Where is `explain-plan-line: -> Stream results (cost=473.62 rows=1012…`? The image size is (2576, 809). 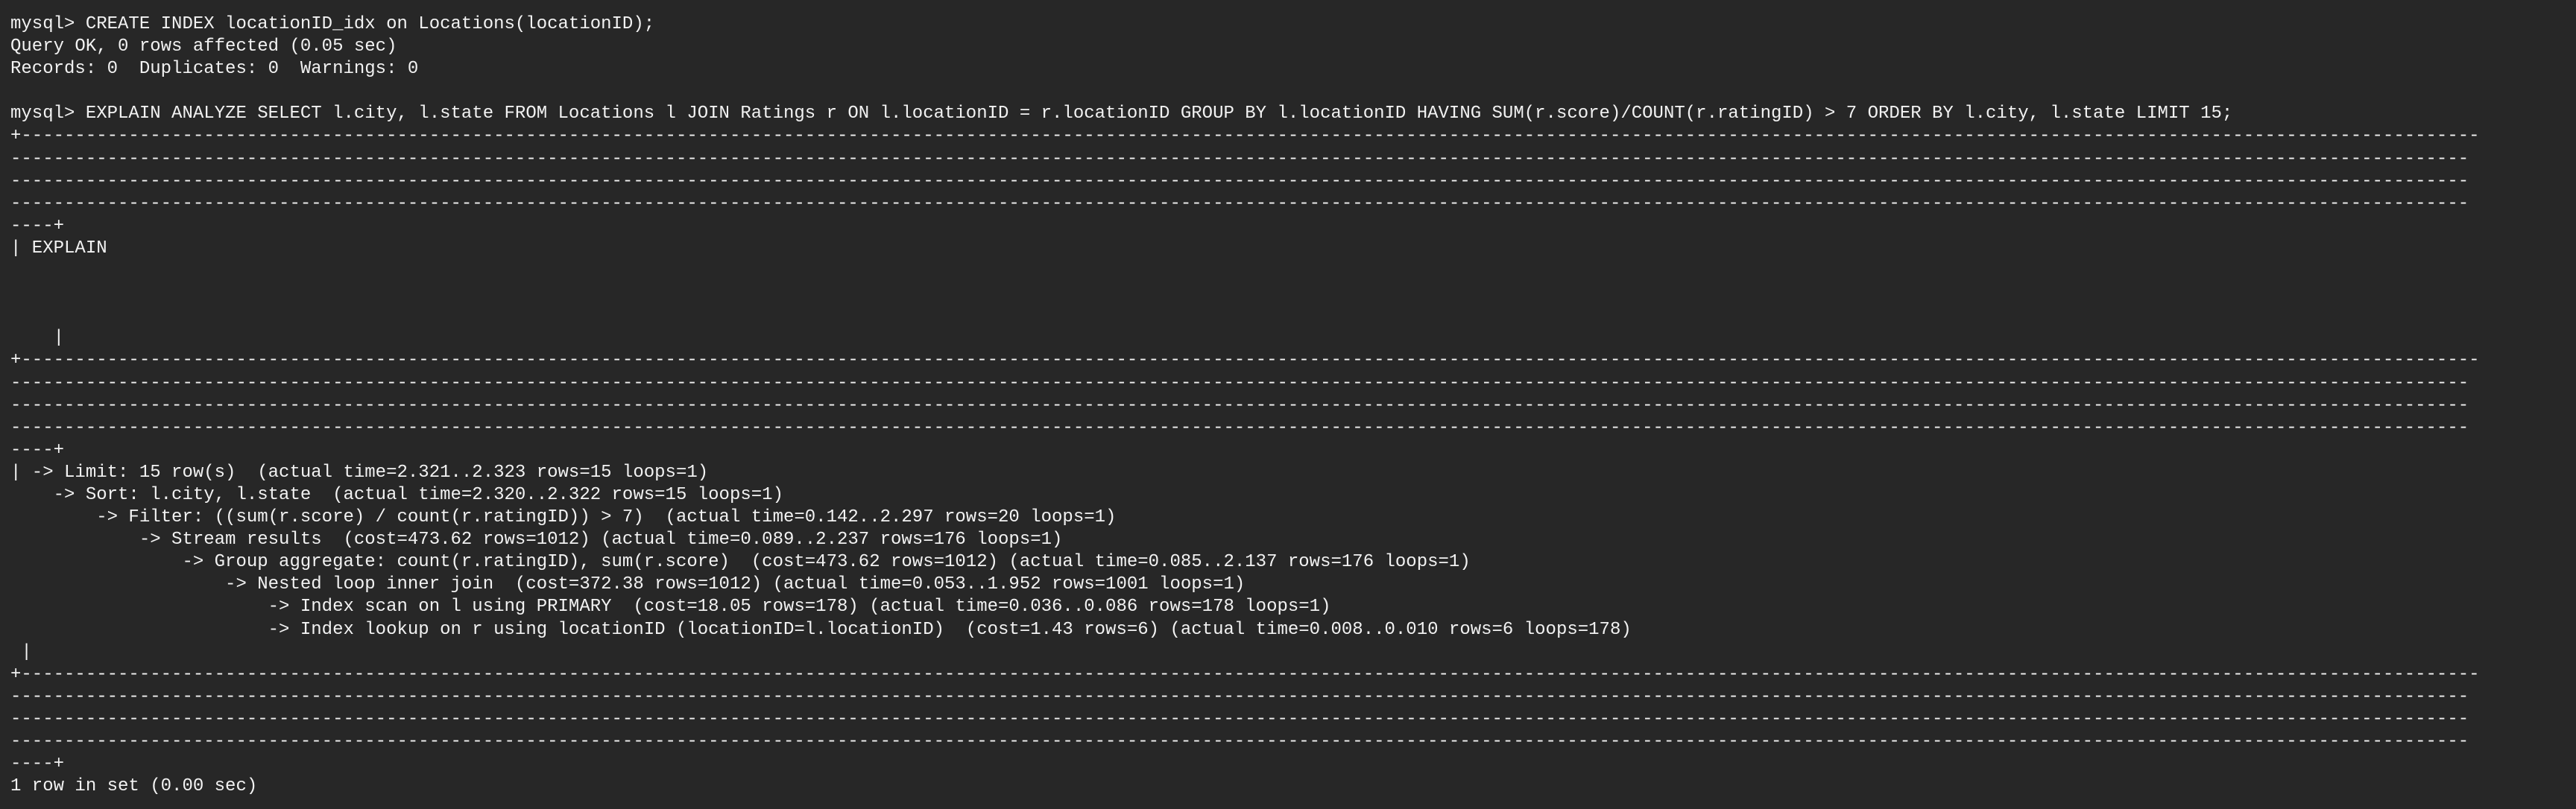
explain-plan-line: -> Stream results (cost=473.62 rows=1012… is located at coordinates (536, 540).